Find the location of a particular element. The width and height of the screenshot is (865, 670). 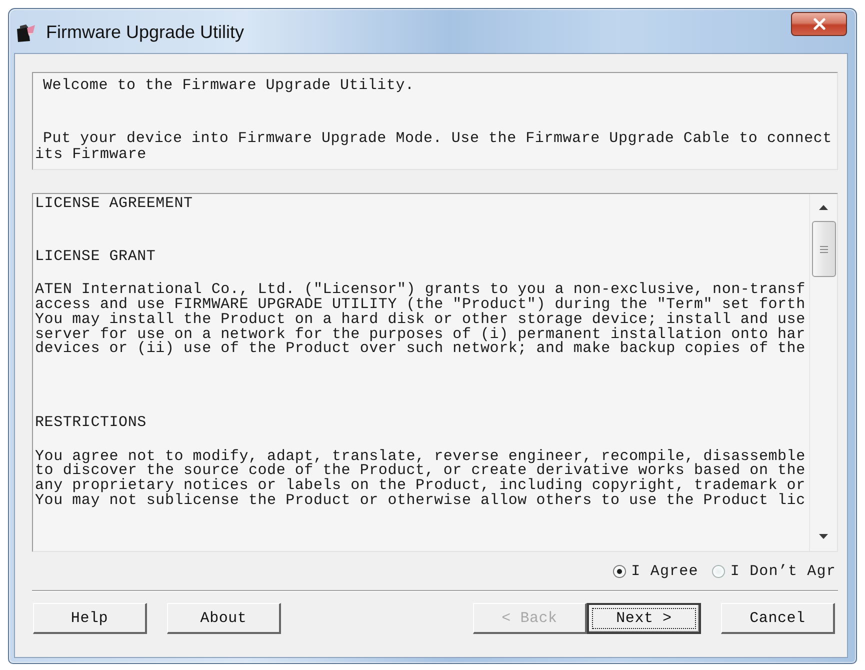

radio-label: I Agree is located at coordinates (664, 571).